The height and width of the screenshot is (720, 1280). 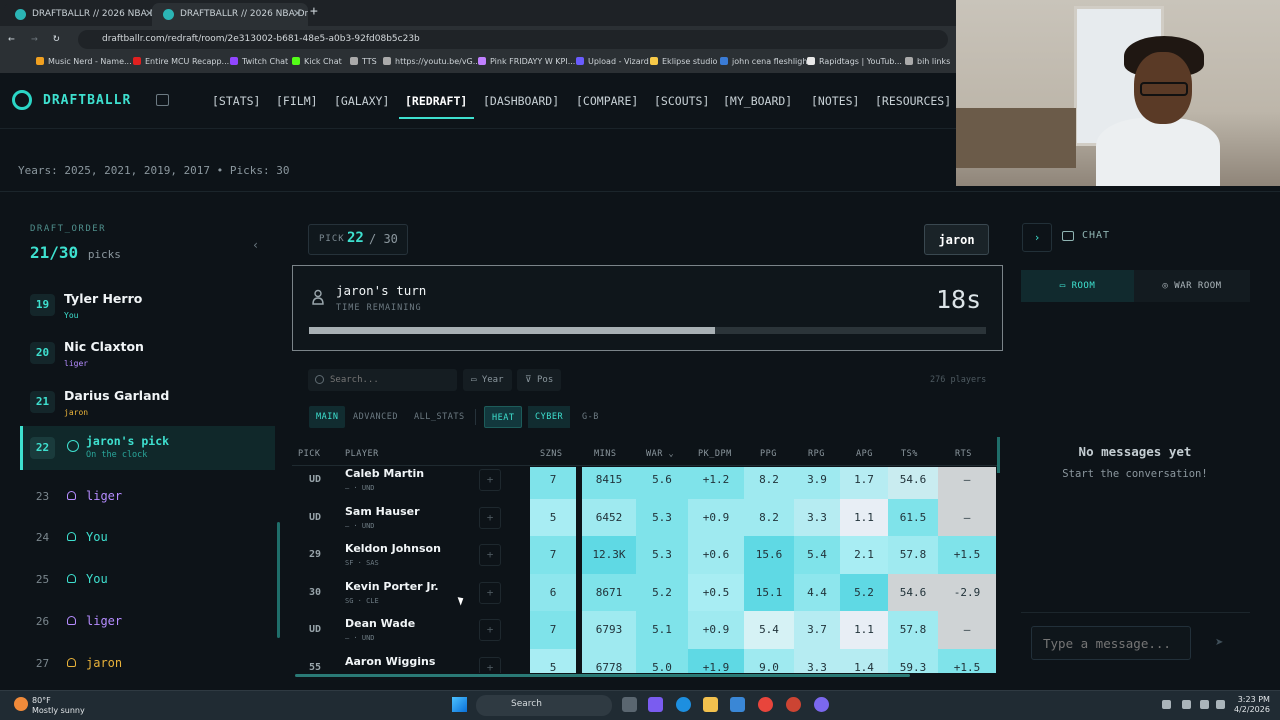 I want to click on nav-item-dashboard: [DASHBOARD], so click(x=521, y=101).